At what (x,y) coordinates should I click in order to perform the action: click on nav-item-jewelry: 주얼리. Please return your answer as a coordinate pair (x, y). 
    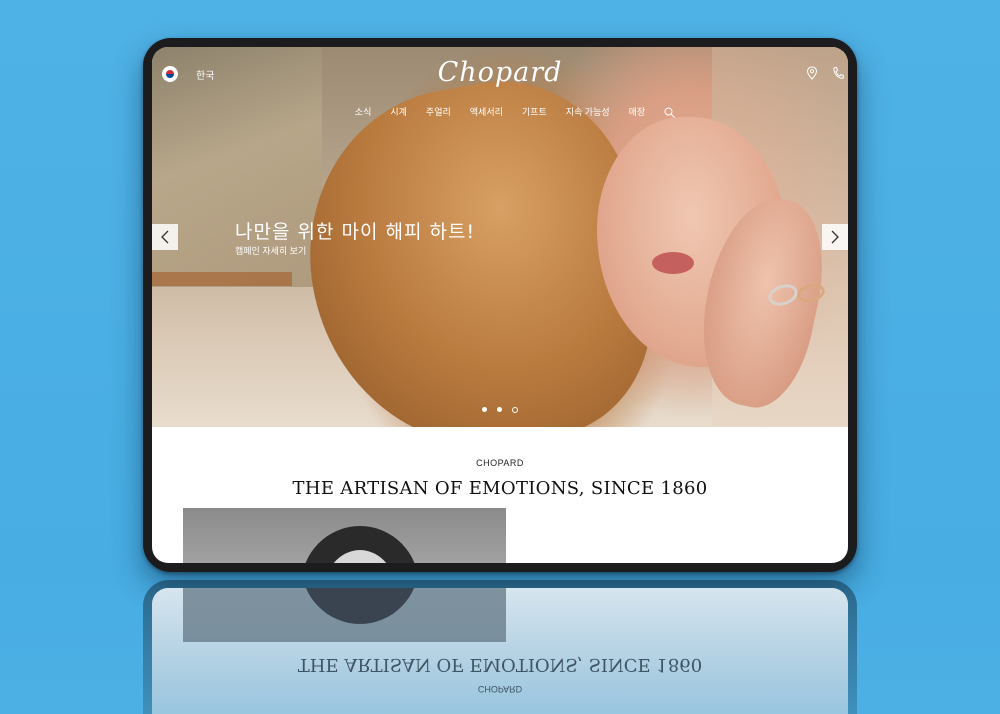
    Looking at the image, I should click on (438, 111).